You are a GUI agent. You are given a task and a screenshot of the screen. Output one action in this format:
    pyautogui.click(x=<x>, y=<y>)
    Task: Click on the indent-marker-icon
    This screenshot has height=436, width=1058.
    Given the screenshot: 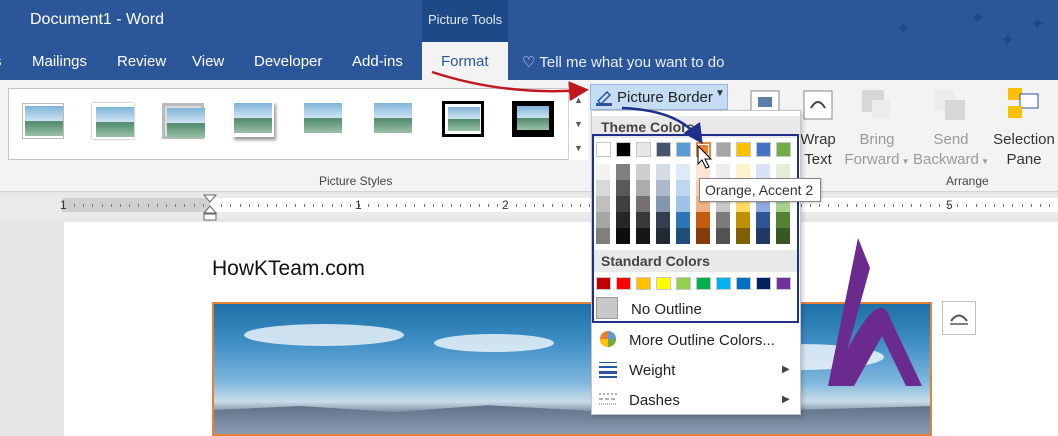 What is the action you would take?
    pyautogui.click(x=210, y=208)
    